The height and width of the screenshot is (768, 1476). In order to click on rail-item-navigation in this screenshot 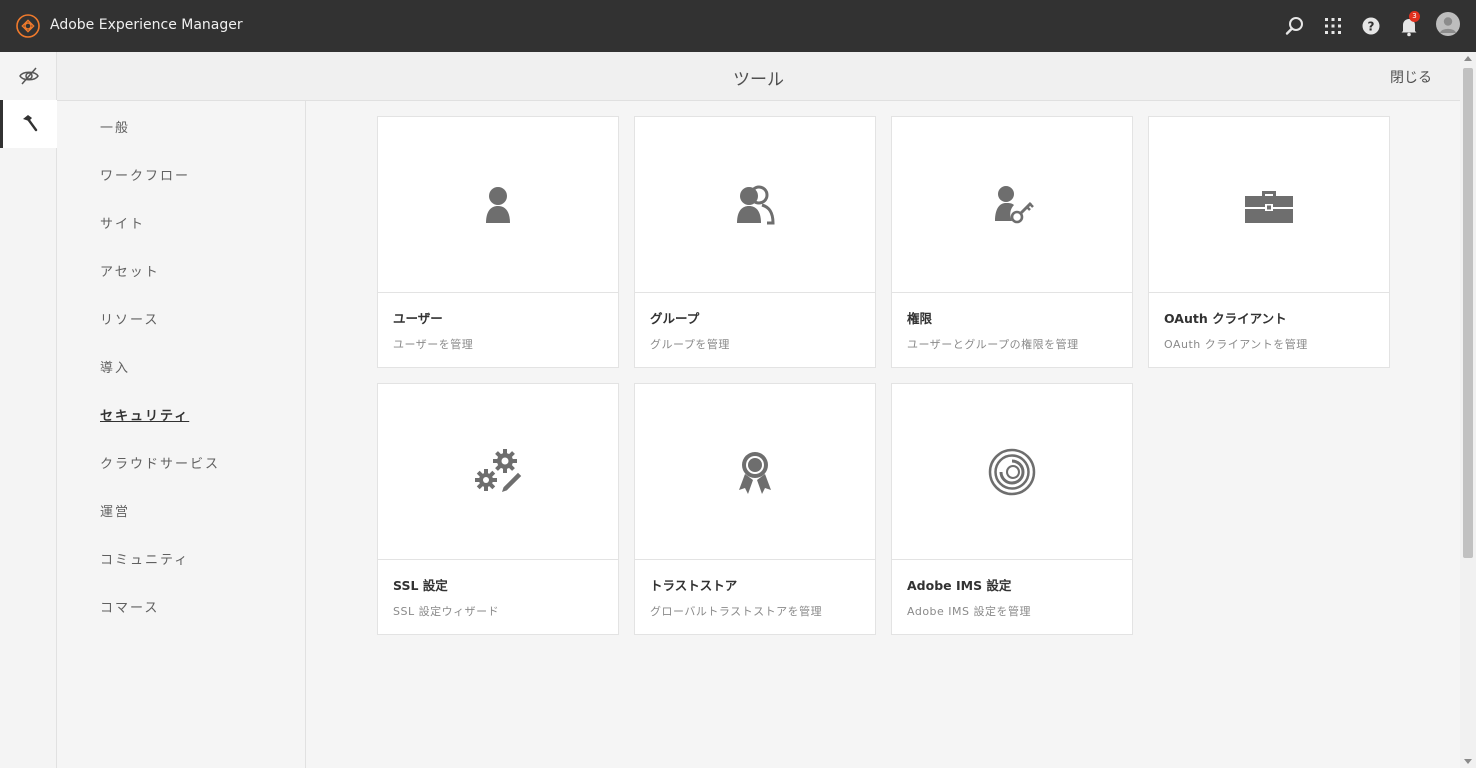, I will do `click(28, 76)`.